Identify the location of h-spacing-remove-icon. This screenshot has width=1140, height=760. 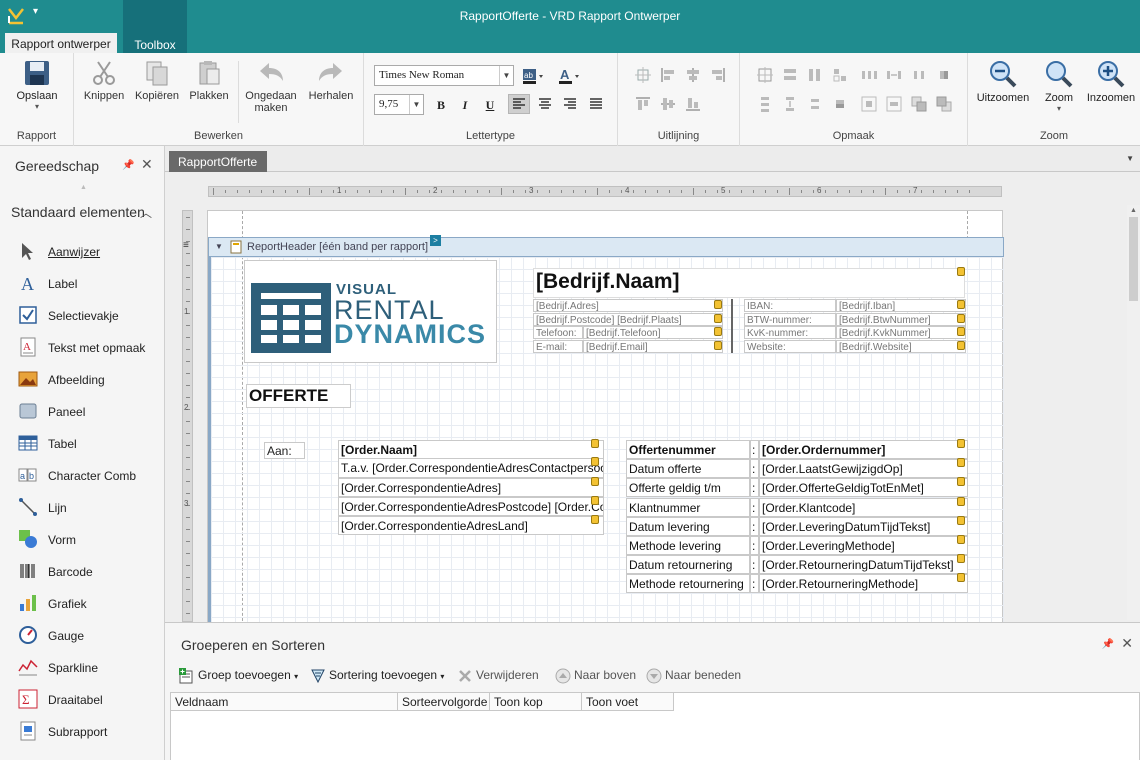
(944, 75).